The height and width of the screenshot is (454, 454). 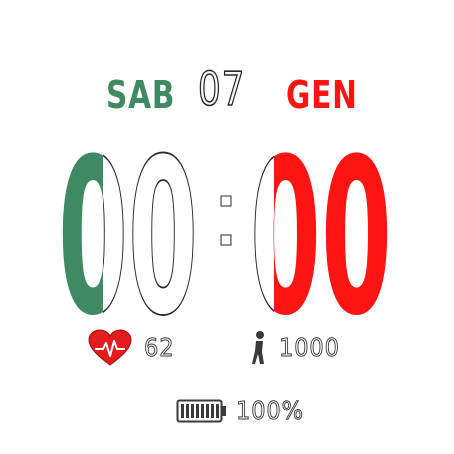 I want to click on steps-value: 1000, so click(x=309, y=348).